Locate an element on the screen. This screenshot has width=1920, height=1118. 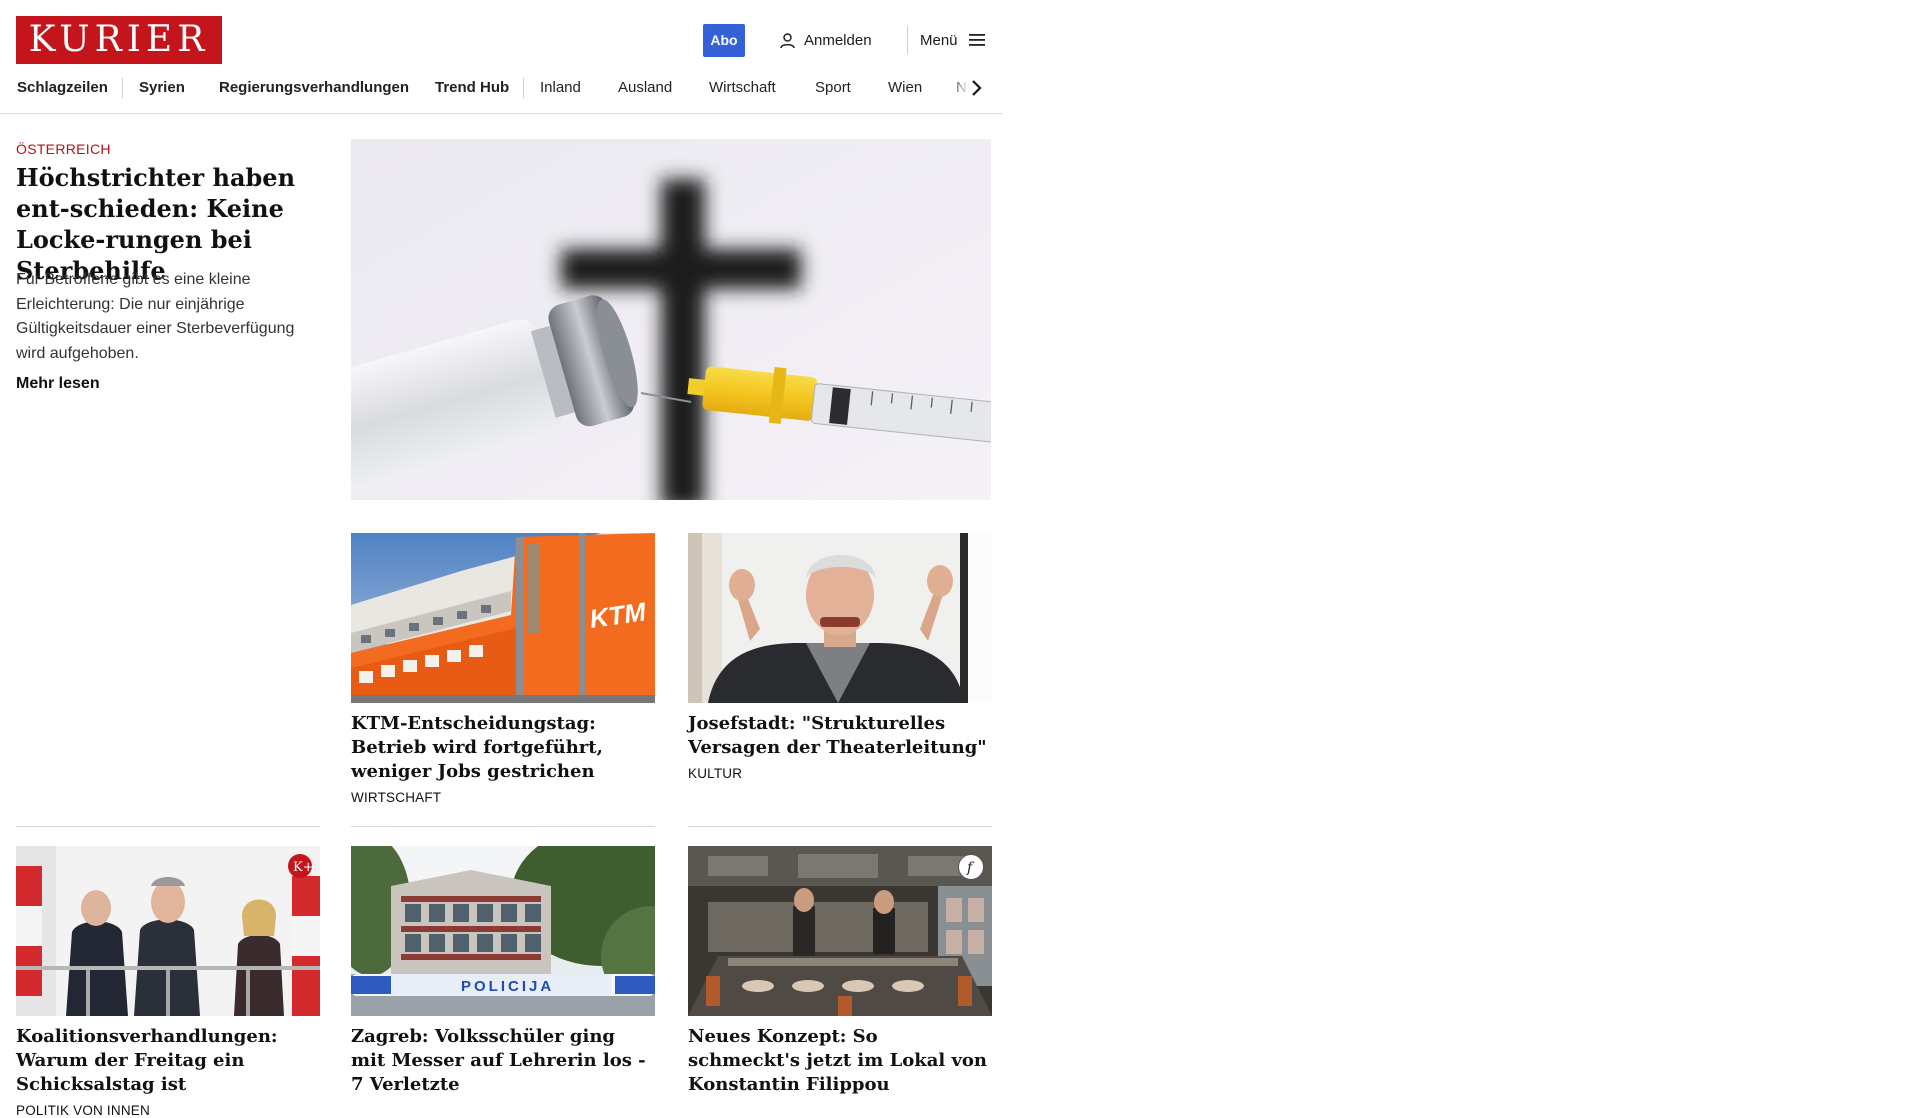
nav-item-schlagzeilen: Schlagzeilen is located at coordinates (62, 88).